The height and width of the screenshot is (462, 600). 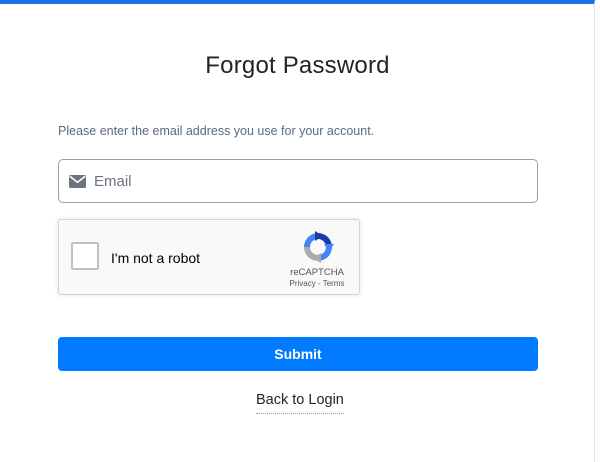 I want to click on recaptcha-links: Privacy - Terms, so click(x=317, y=283).